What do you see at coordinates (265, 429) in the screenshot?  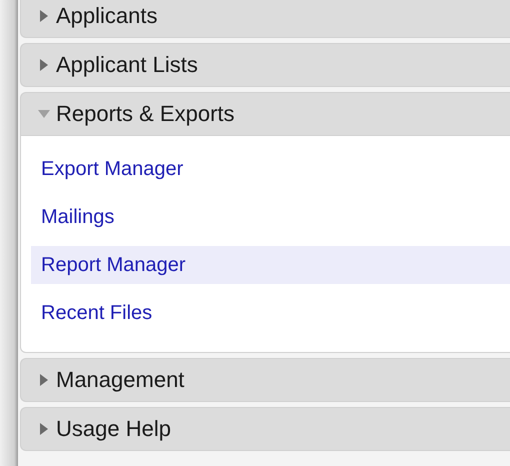 I see `section-header: Usage Help` at bounding box center [265, 429].